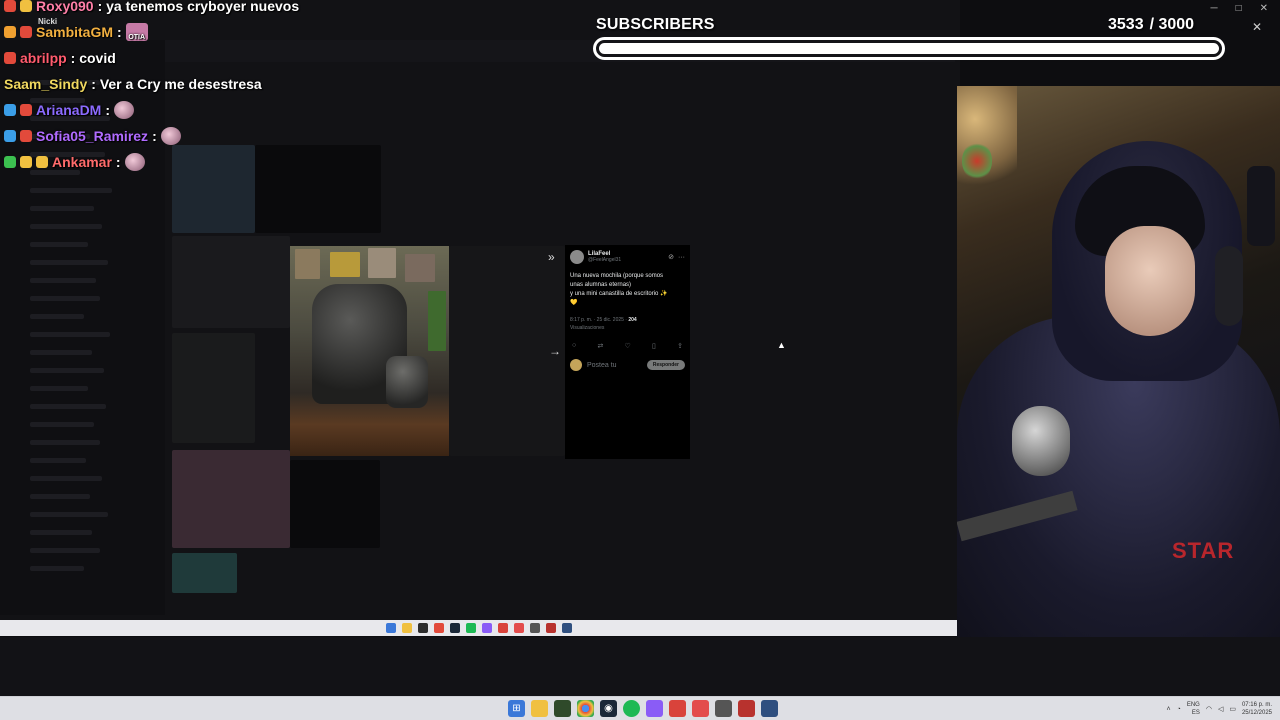 Image resolution: width=1280 pixels, height=720 pixels. Describe the element at coordinates (1239, 8) in the screenshot. I see `maximize-icon: □` at that location.